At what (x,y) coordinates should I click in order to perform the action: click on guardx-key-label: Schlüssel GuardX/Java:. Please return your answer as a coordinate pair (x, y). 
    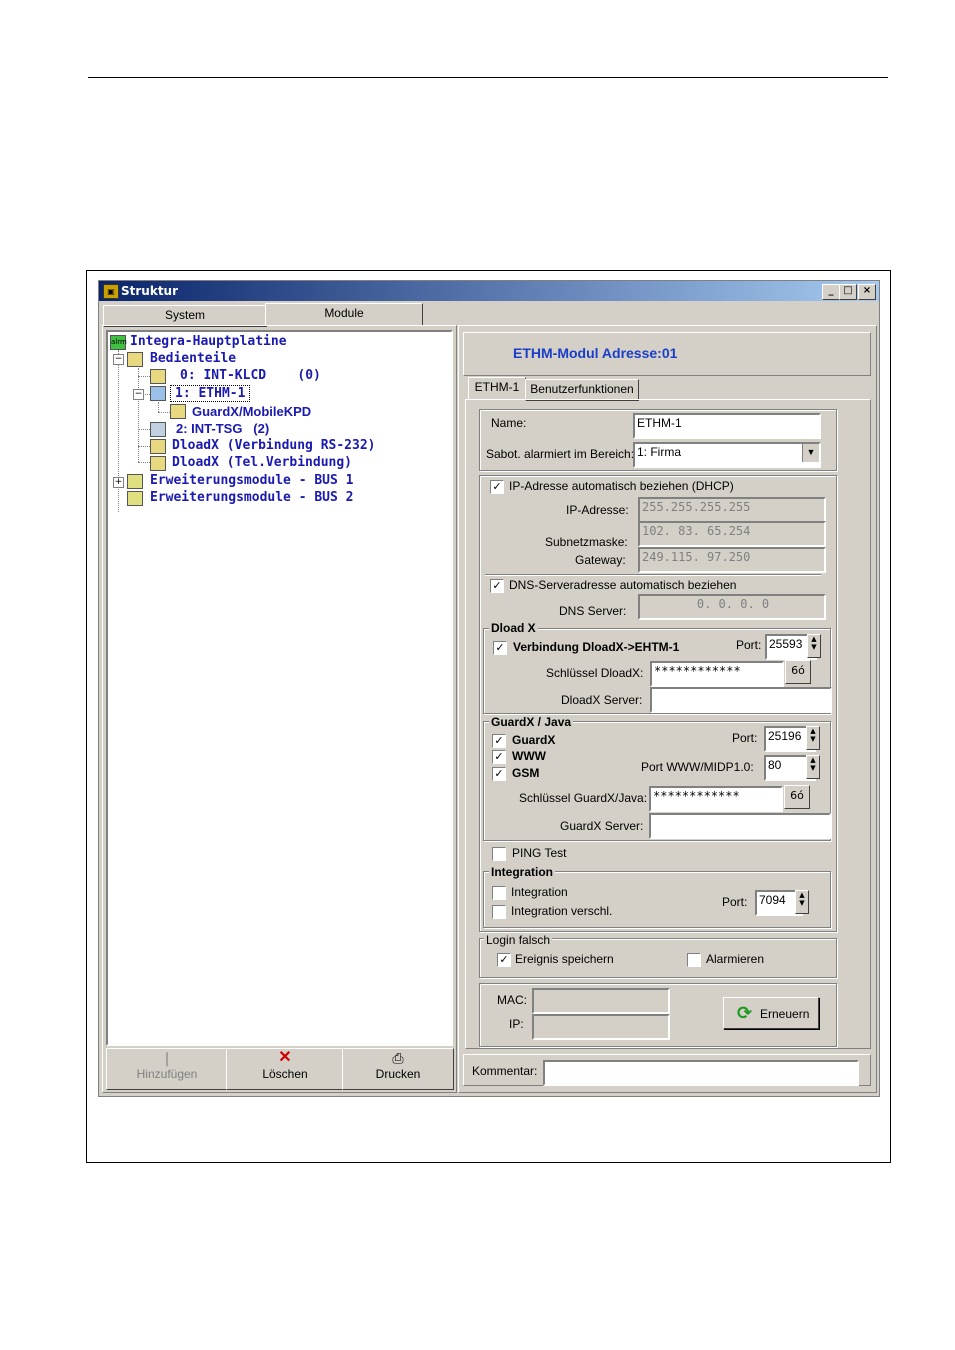
    Looking at the image, I should click on (583, 798).